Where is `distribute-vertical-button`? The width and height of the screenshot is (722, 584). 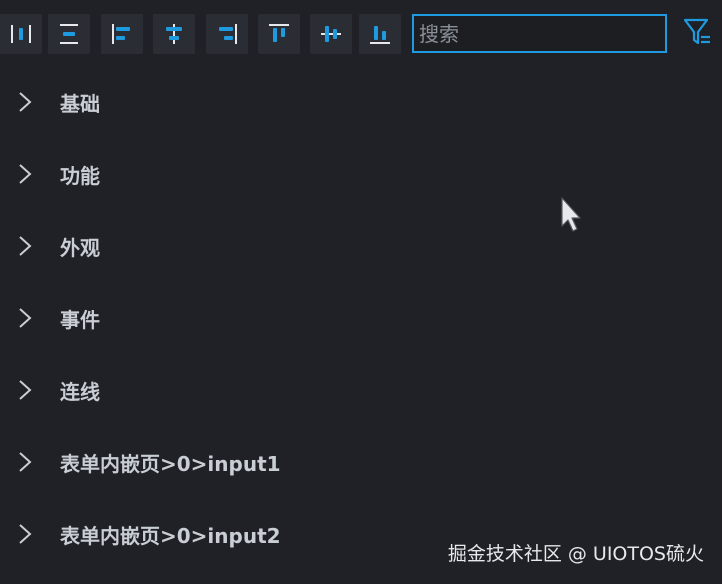 distribute-vertical-button is located at coordinates (69, 34).